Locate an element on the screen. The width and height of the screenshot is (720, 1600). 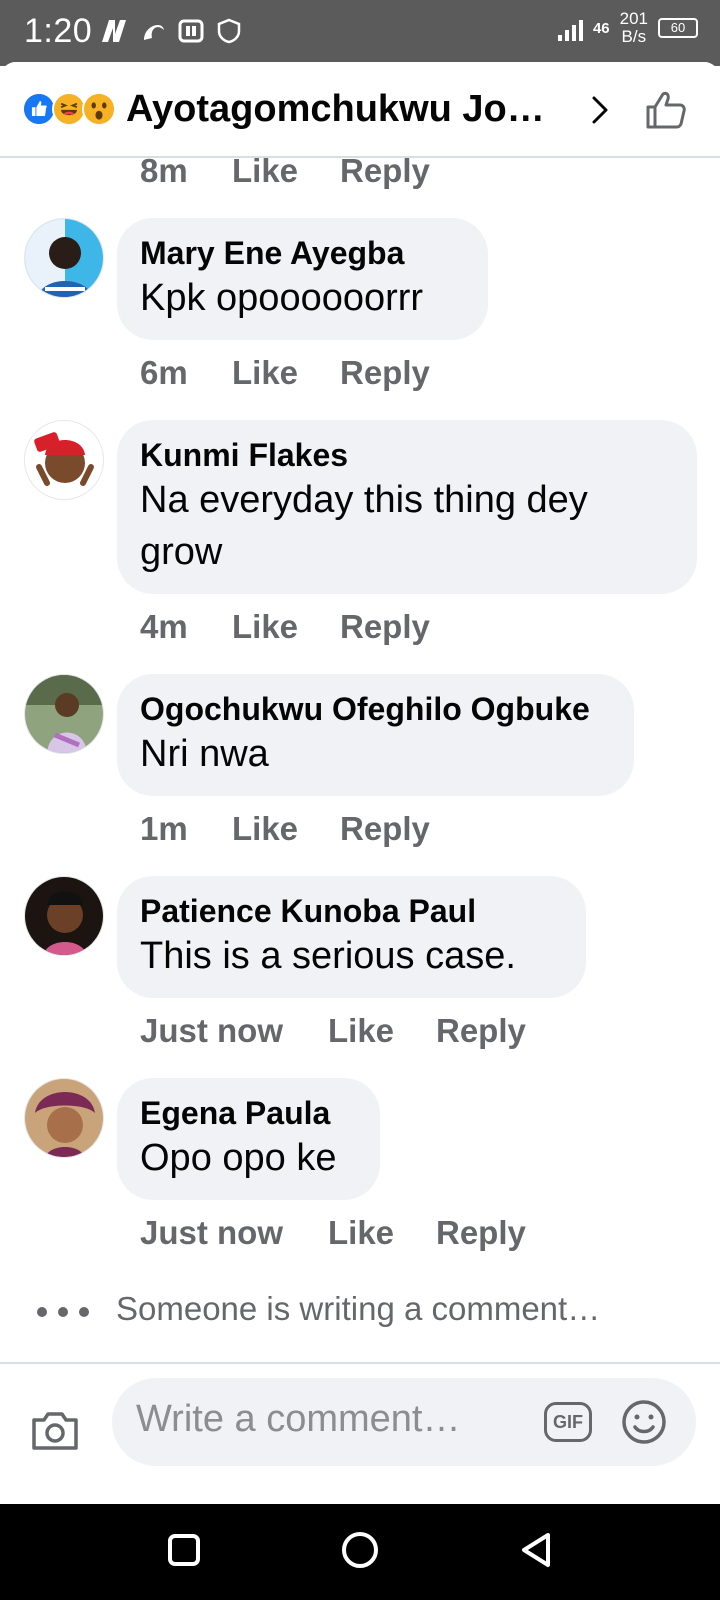
n-logo-icon is located at coordinates (114, 31).